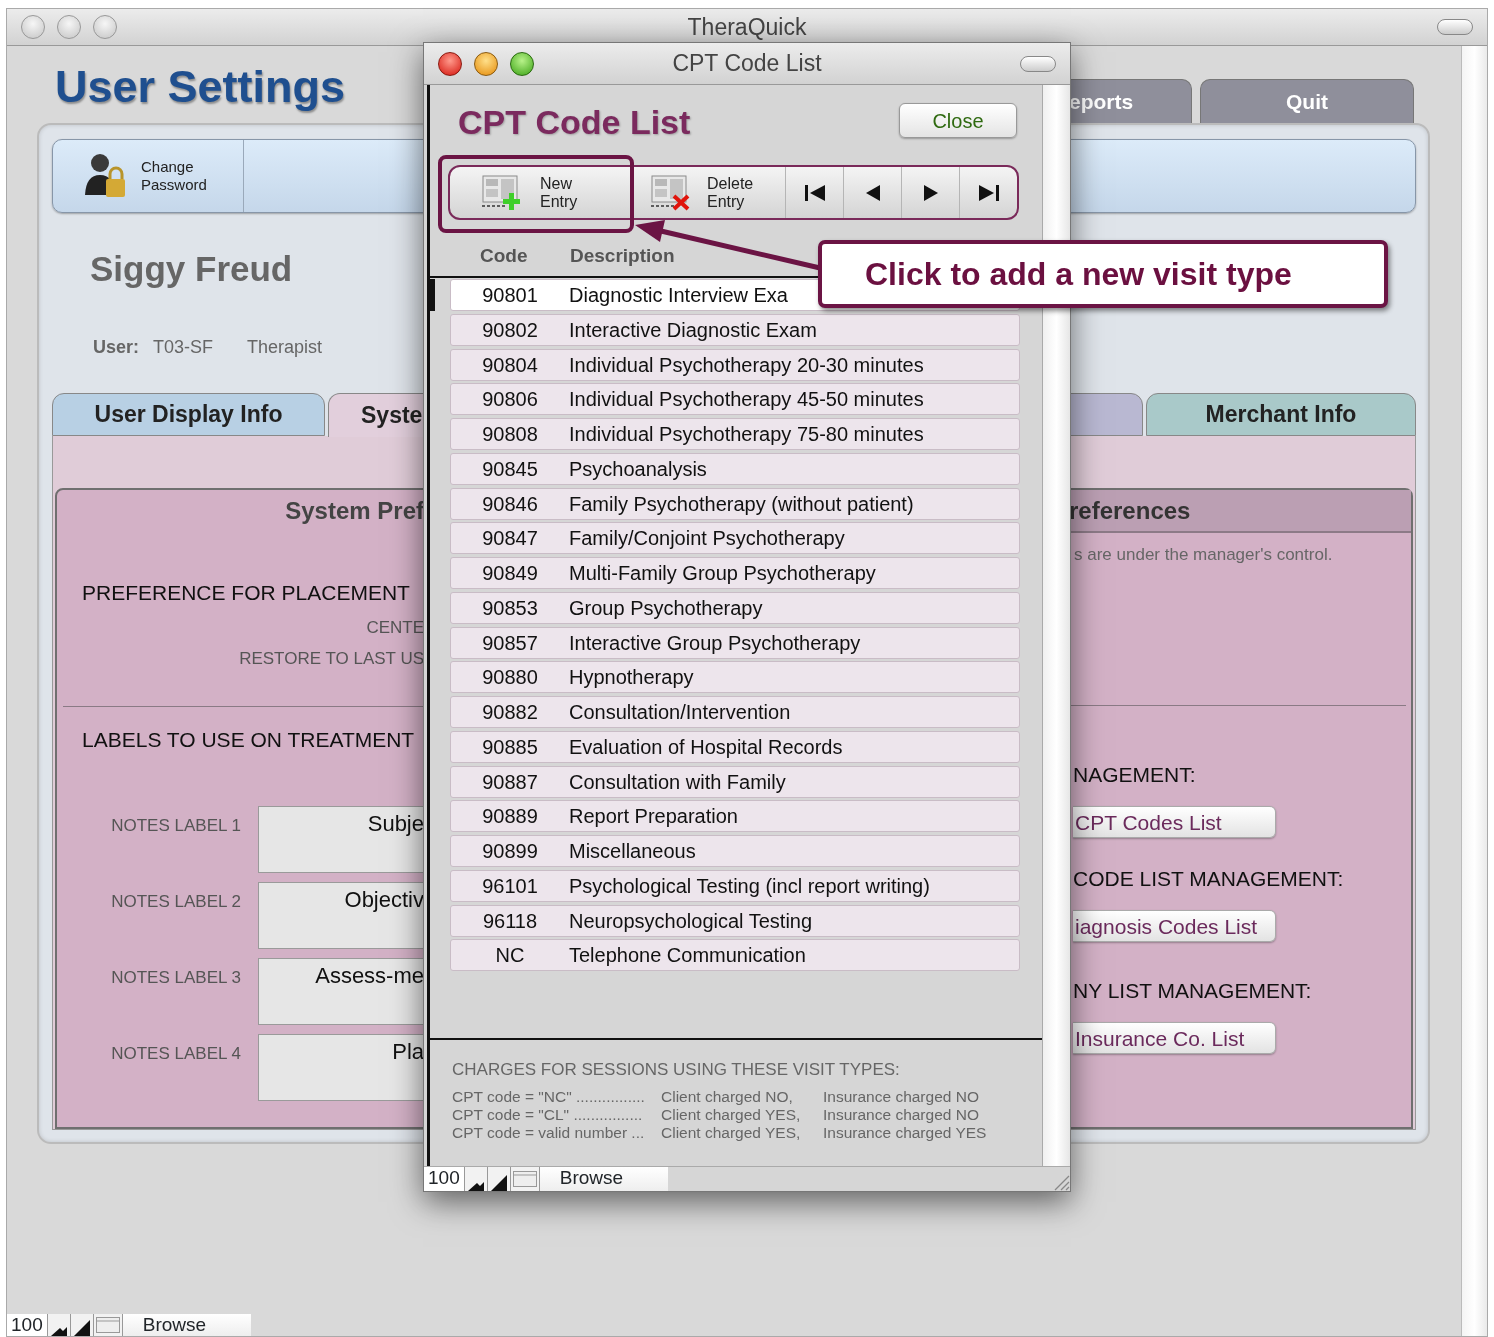 The image size is (1494, 1337). What do you see at coordinates (510, 608) in the screenshot?
I see `code-cell-text: 90853` at bounding box center [510, 608].